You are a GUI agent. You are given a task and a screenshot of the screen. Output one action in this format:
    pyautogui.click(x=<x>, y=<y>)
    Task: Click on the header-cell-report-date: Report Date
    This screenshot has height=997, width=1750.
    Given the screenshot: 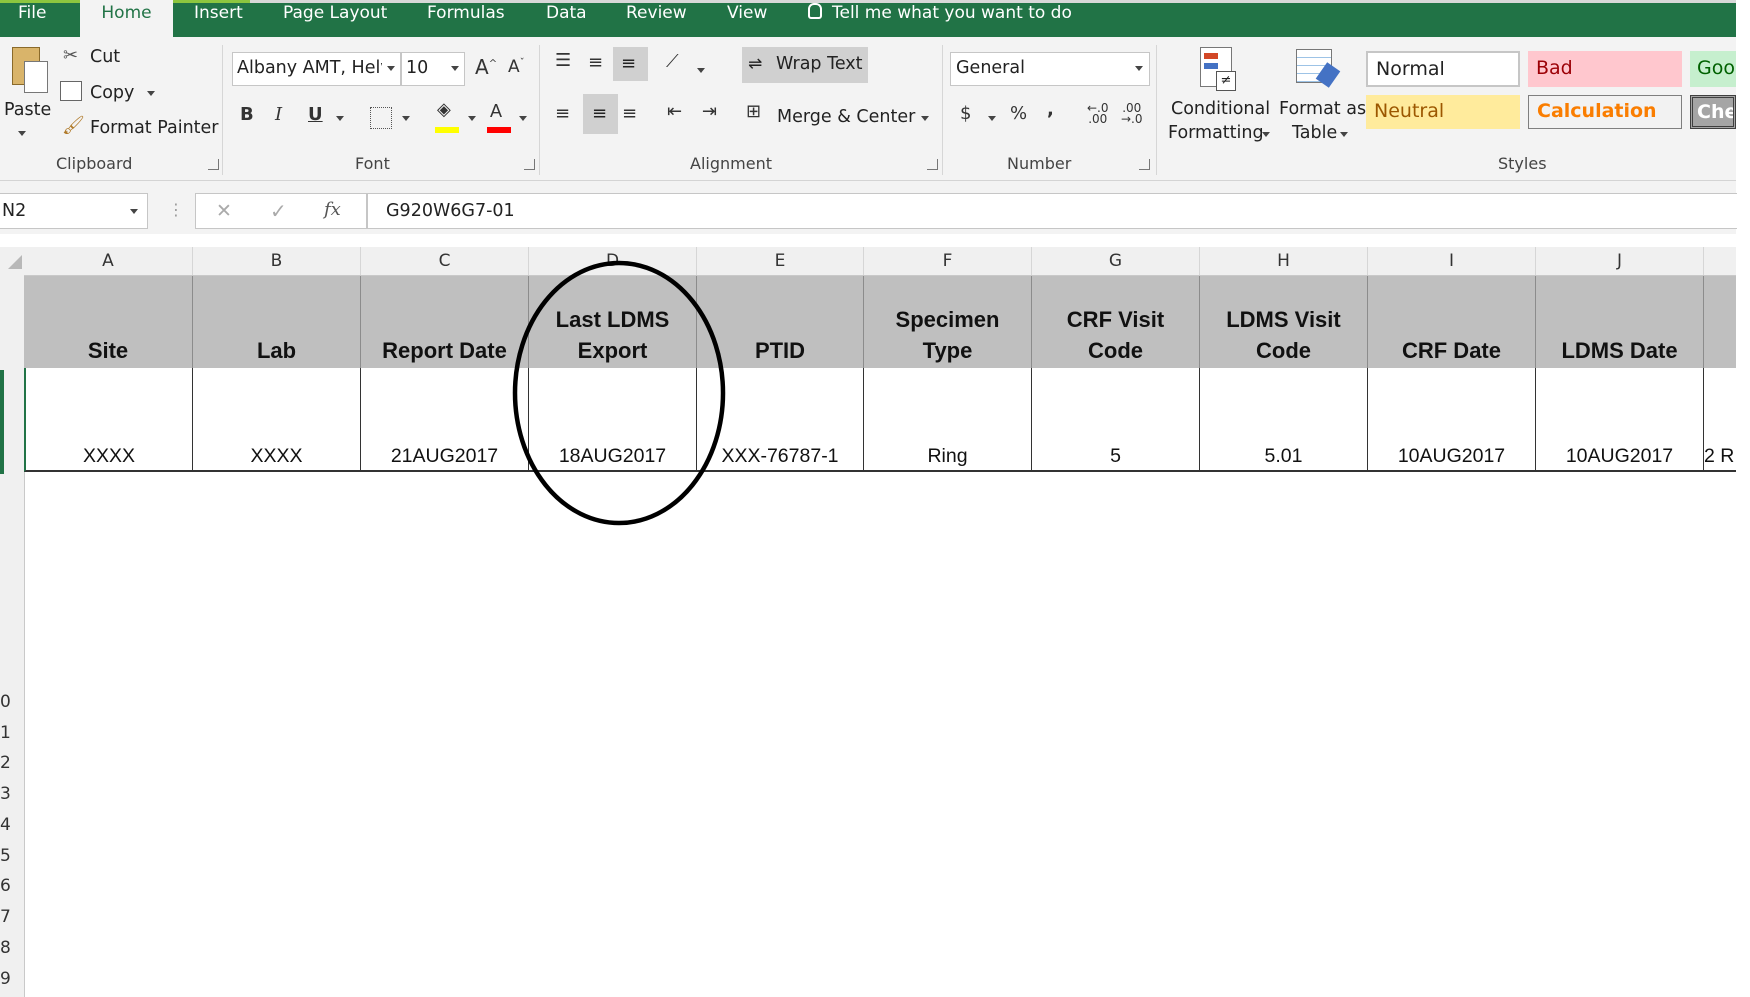 What is the action you would take?
    pyautogui.click(x=445, y=322)
    